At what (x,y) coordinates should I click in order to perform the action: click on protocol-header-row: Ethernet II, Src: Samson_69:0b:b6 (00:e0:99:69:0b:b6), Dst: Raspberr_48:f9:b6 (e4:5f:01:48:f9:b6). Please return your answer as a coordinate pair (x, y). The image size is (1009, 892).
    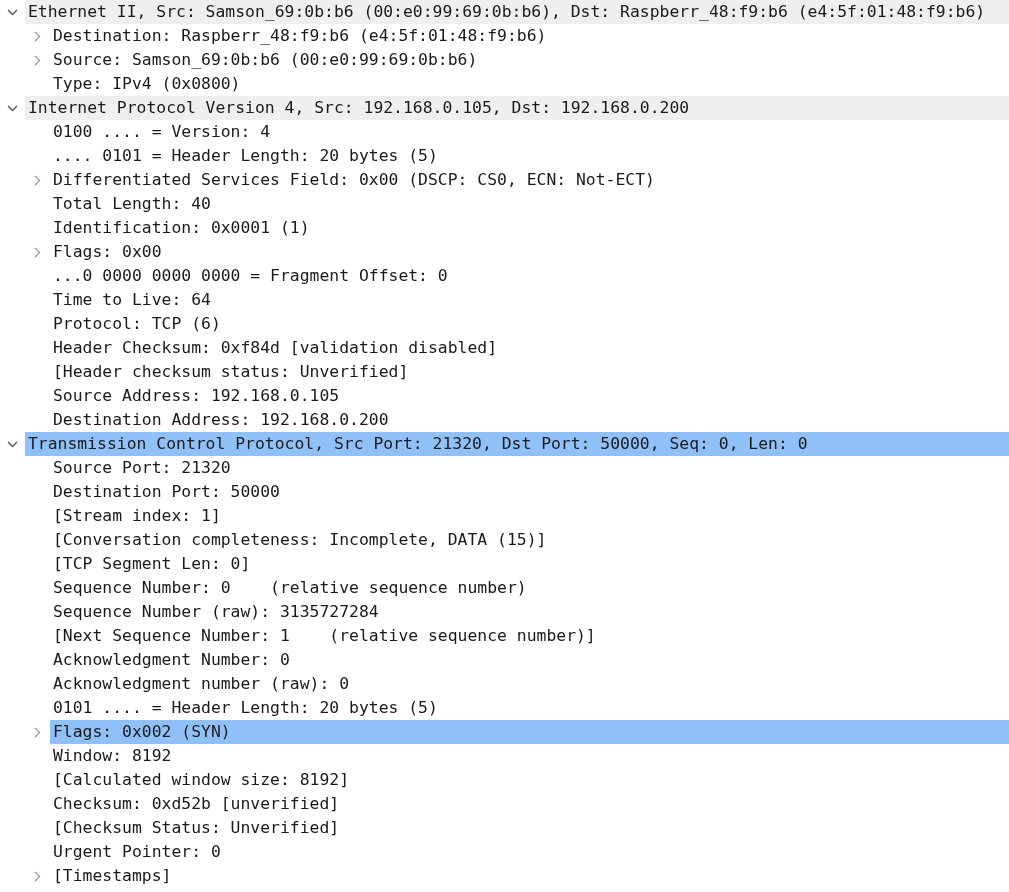
    Looking at the image, I should click on (517, 12).